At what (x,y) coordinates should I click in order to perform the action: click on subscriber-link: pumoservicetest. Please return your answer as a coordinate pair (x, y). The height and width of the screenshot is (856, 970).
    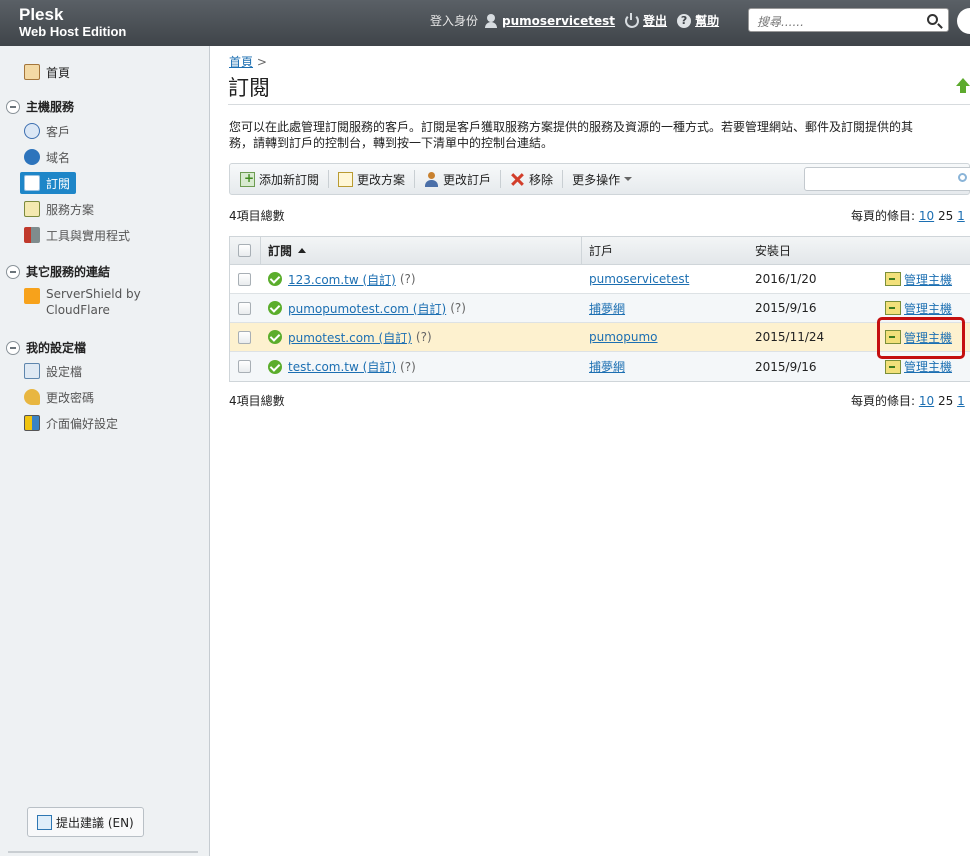
    Looking at the image, I should click on (639, 279).